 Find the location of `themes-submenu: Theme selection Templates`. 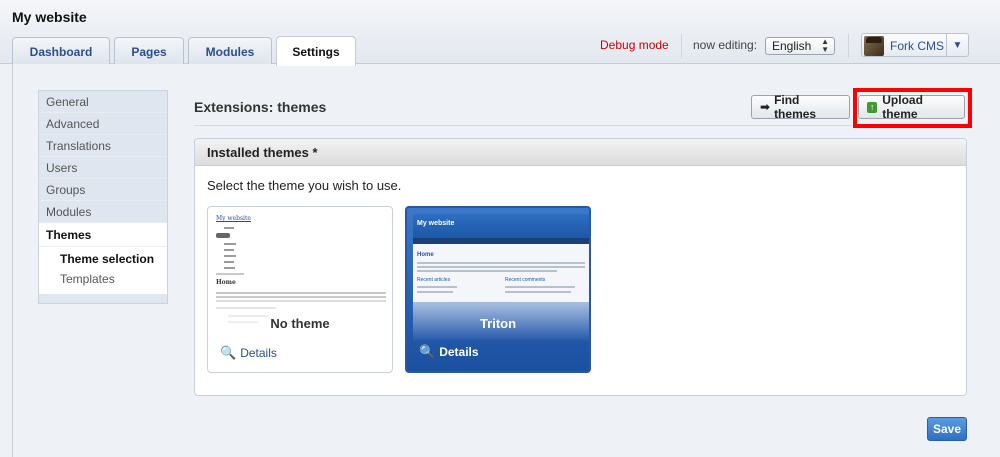

themes-submenu: Theme selection Templates is located at coordinates (103, 270).